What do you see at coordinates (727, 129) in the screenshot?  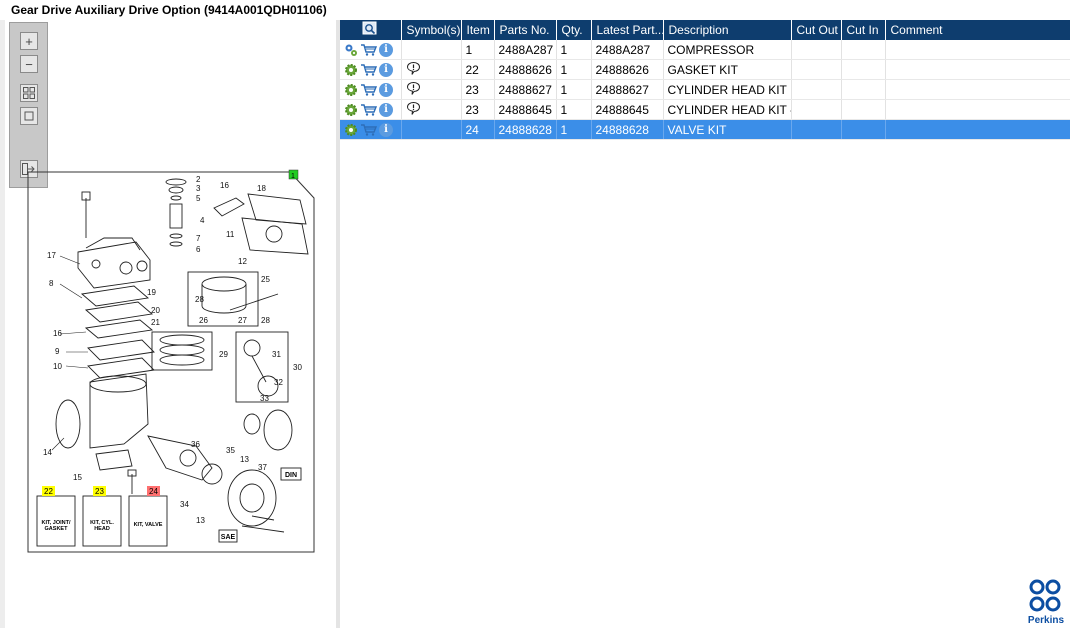 I see `description-cell: VALVE KIT` at bounding box center [727, 129].